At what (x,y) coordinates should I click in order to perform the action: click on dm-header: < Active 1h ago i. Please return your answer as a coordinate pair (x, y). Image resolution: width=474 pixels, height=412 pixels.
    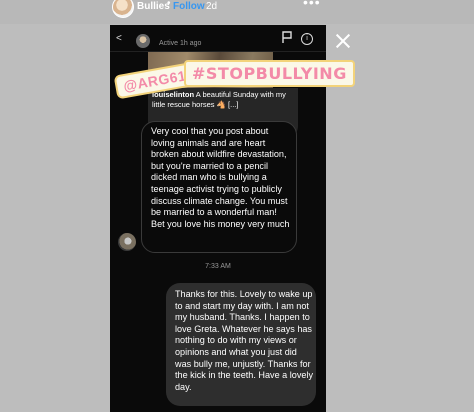
    Looking at the image, I should click on (218, 38).